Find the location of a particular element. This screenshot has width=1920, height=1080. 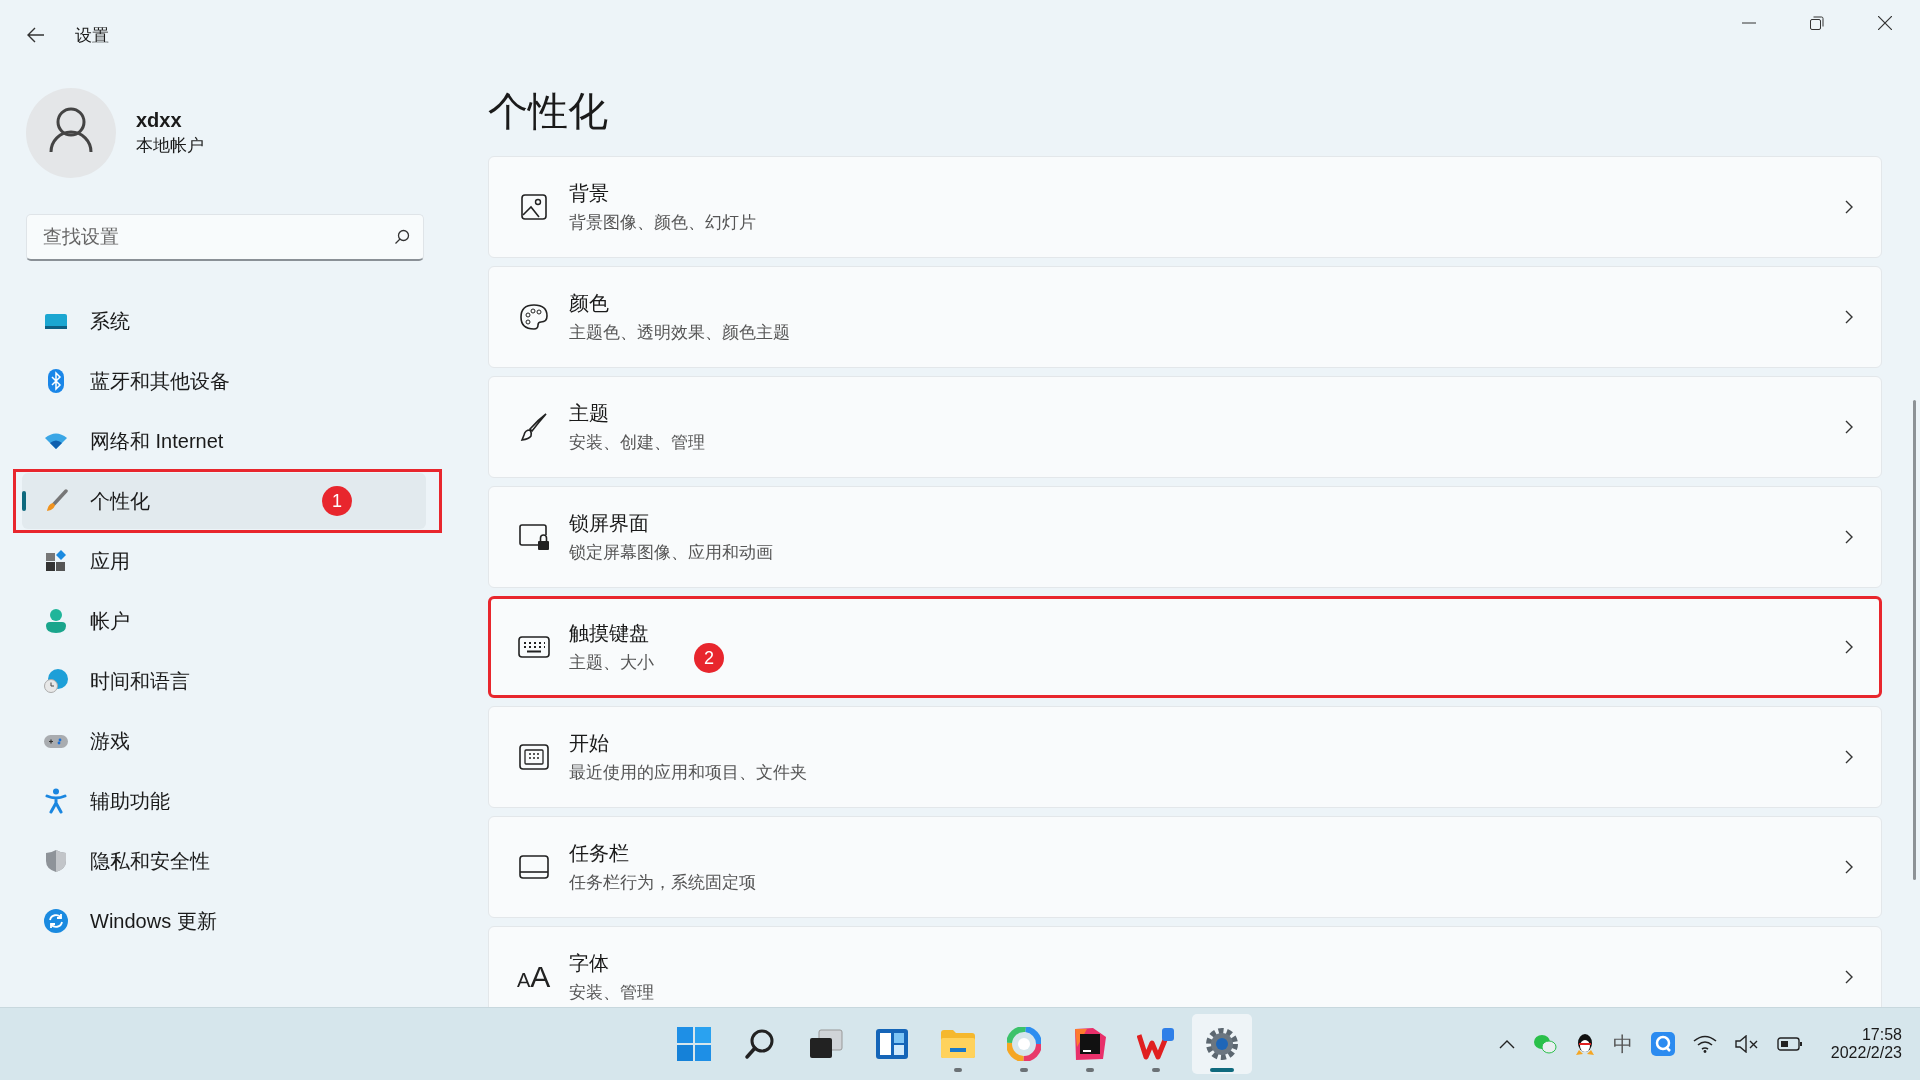

account-type: 本地帐户 is located at coordinates (170, 146).